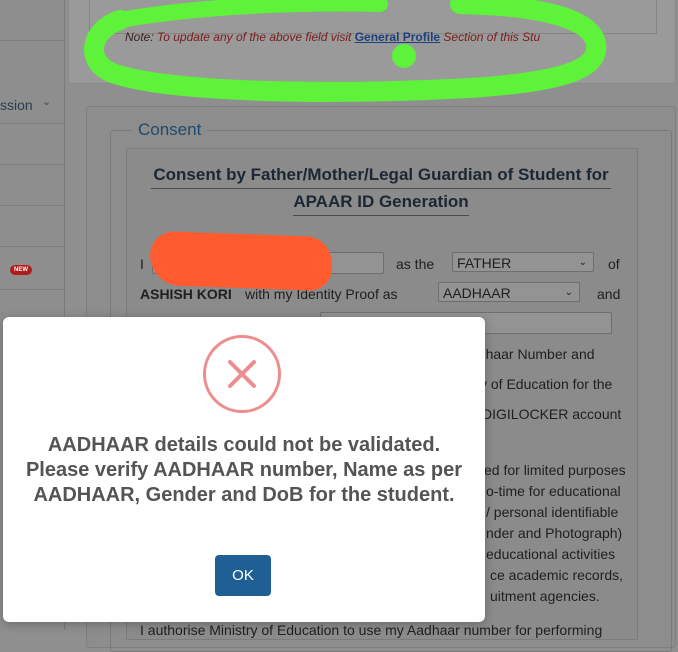 Image resolution: width=678 pixels, height=652 pixels. Describe the element at coordinates (373, 17) in the screenshot. I see `profile-card-inner` at that location.